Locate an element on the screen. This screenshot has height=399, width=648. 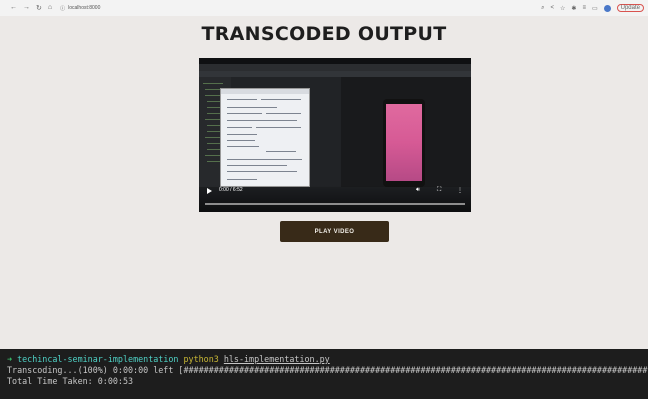
nav-icons: ← → ↻ ⌂ is located at coordinates (26, 8).